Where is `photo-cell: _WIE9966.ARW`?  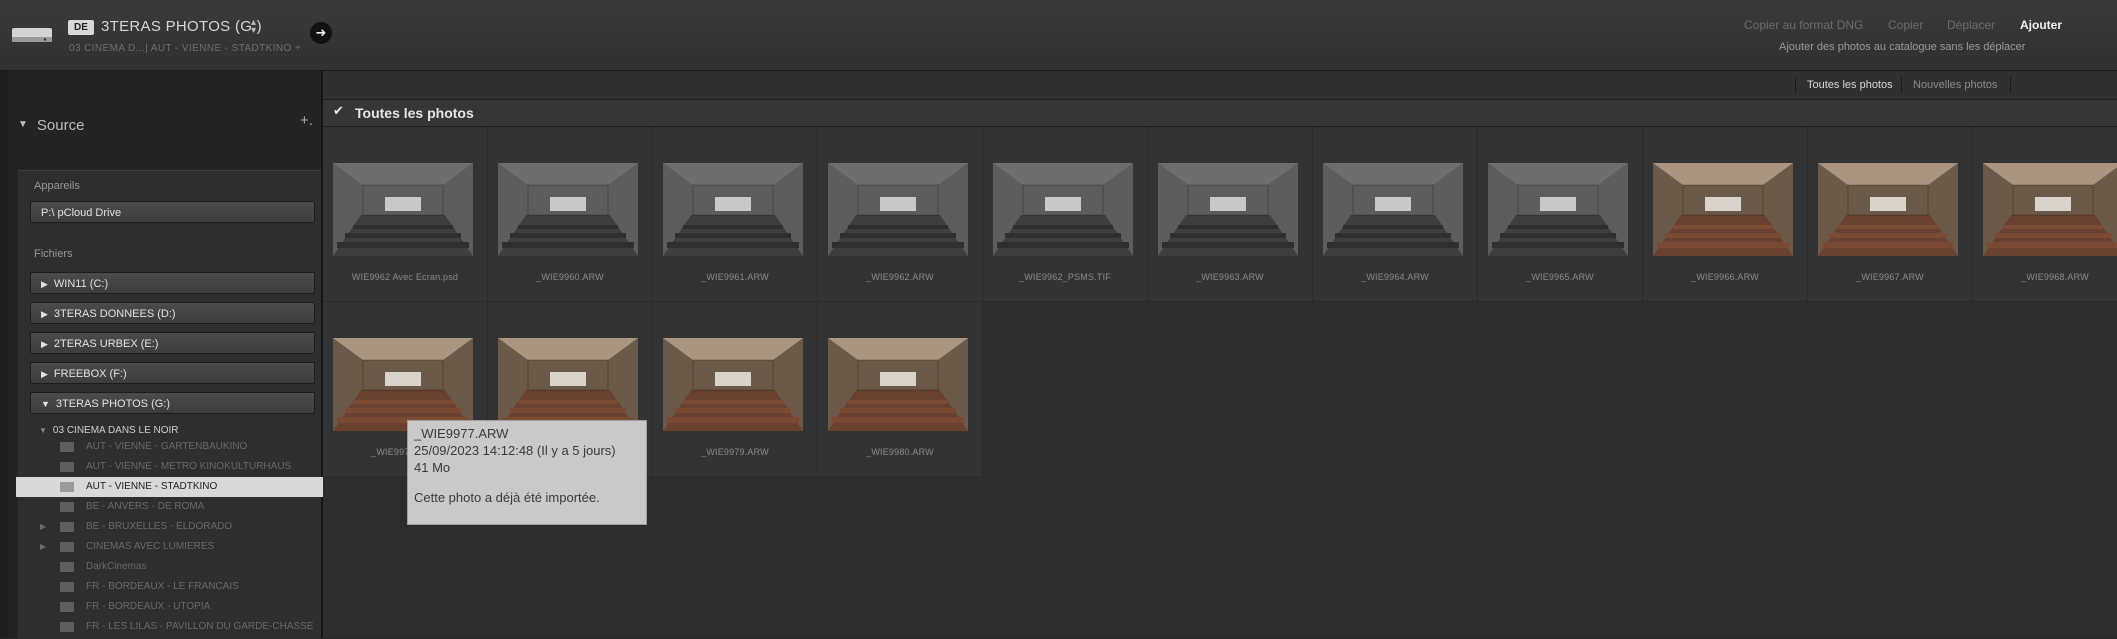
photo-cell: _WIE9966.ARW is located at coordinates (1725, 214).